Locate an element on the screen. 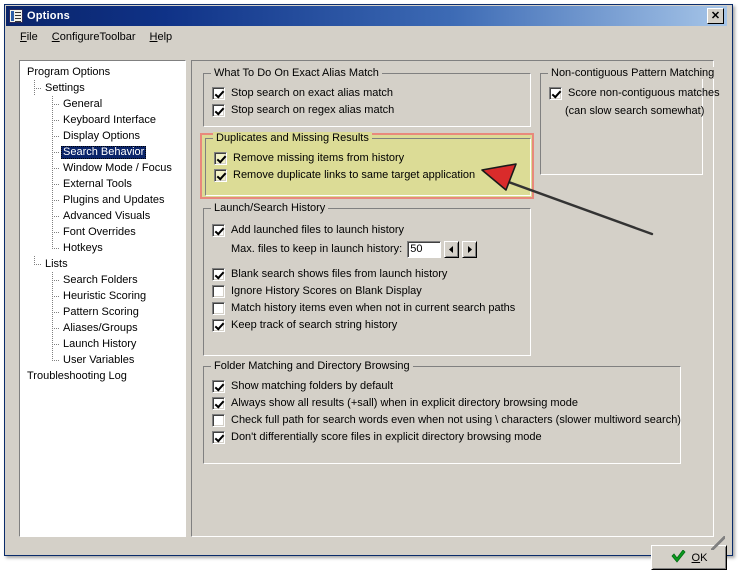 The height and width of the screenshot is (570, 741). tree-item-label: Pattern Scoring is located at coordinates (101, 311).